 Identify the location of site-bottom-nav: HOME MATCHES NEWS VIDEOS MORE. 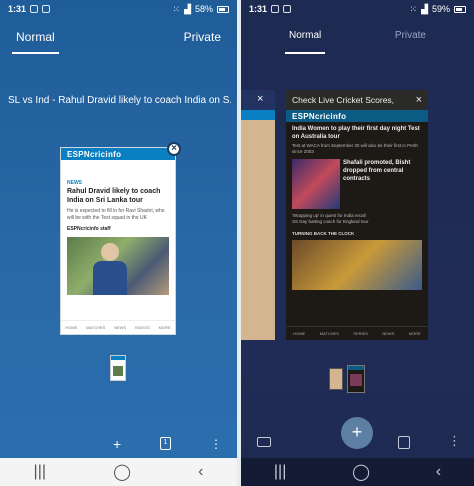
(118, 327).